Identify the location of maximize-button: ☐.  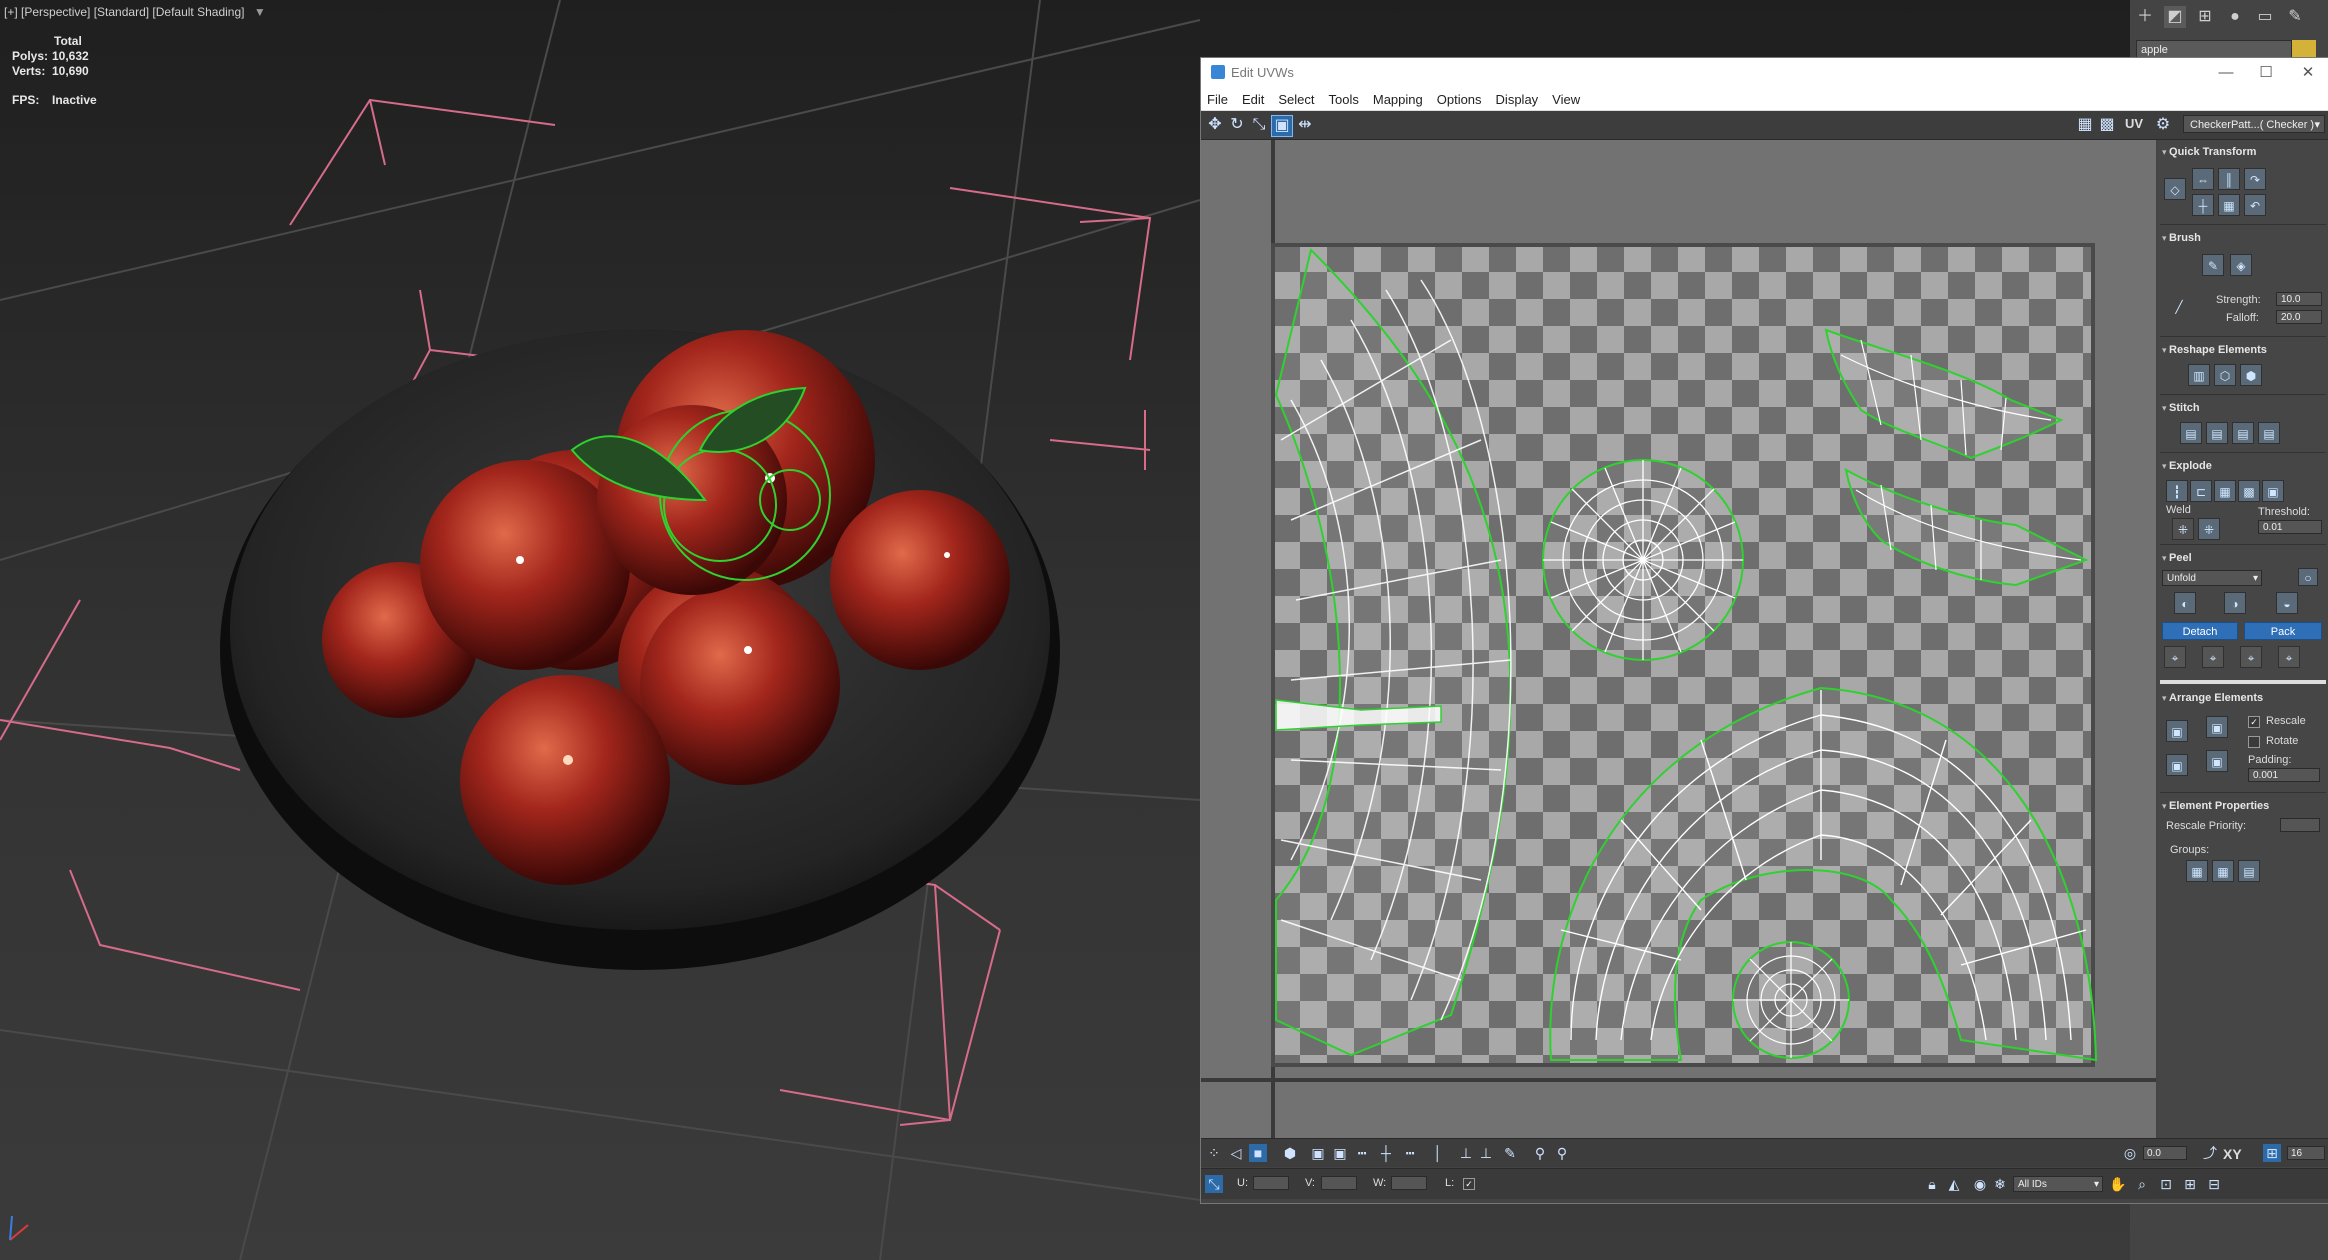
(2266, 73).